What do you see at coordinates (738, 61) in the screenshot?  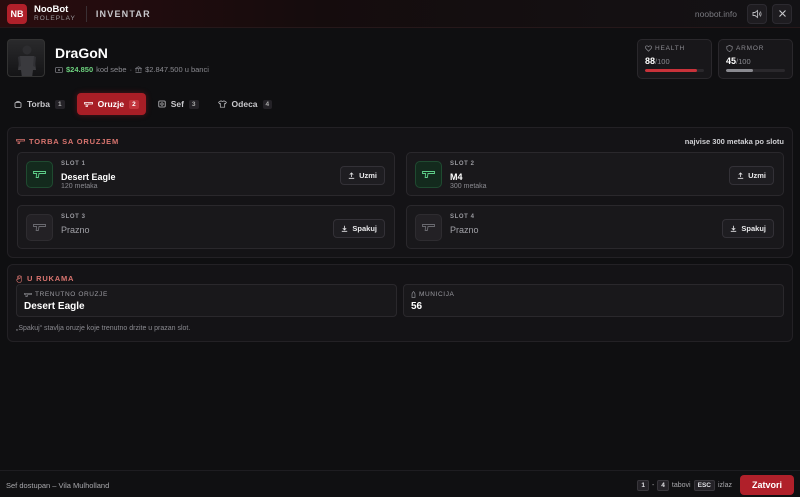 I see `armor-value: 45/100` at bounding box center [738, 61].